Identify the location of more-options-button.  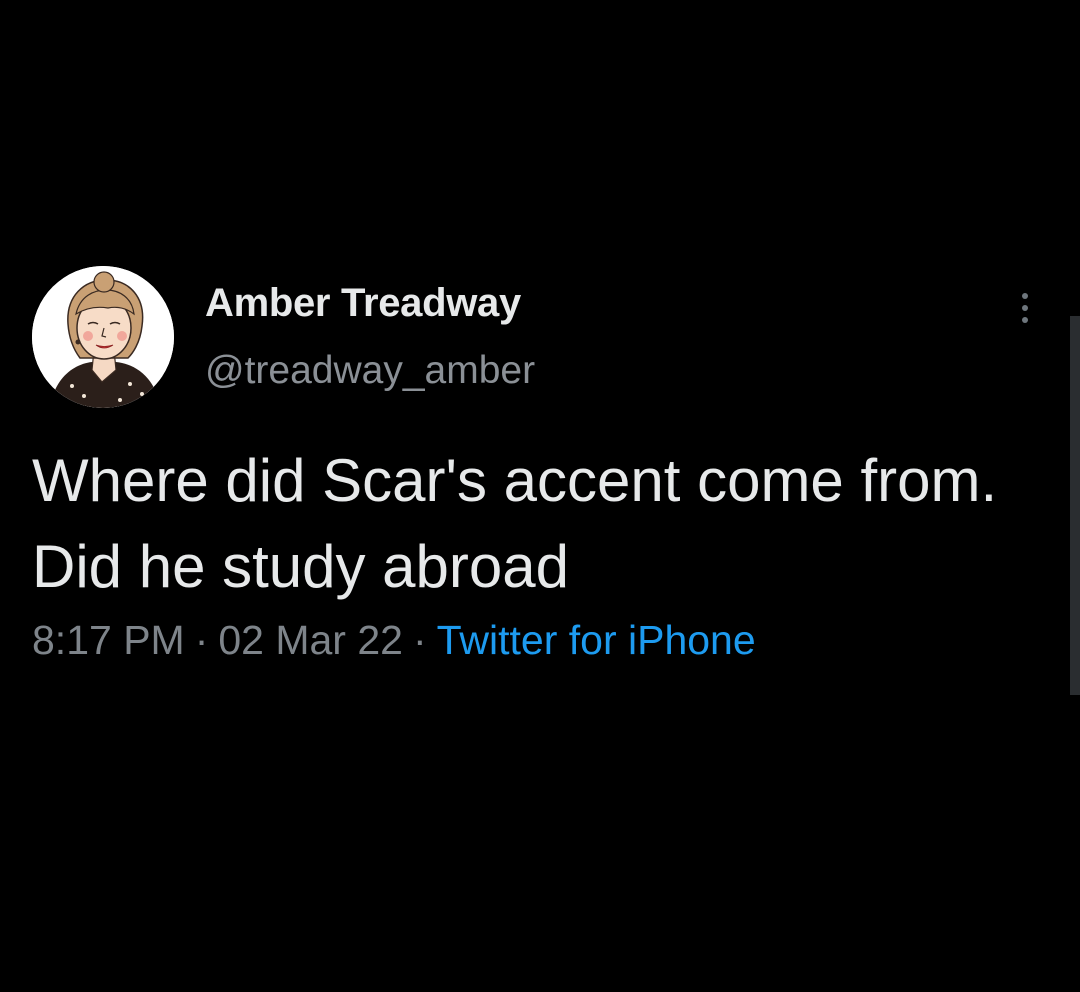
(1026, 308).